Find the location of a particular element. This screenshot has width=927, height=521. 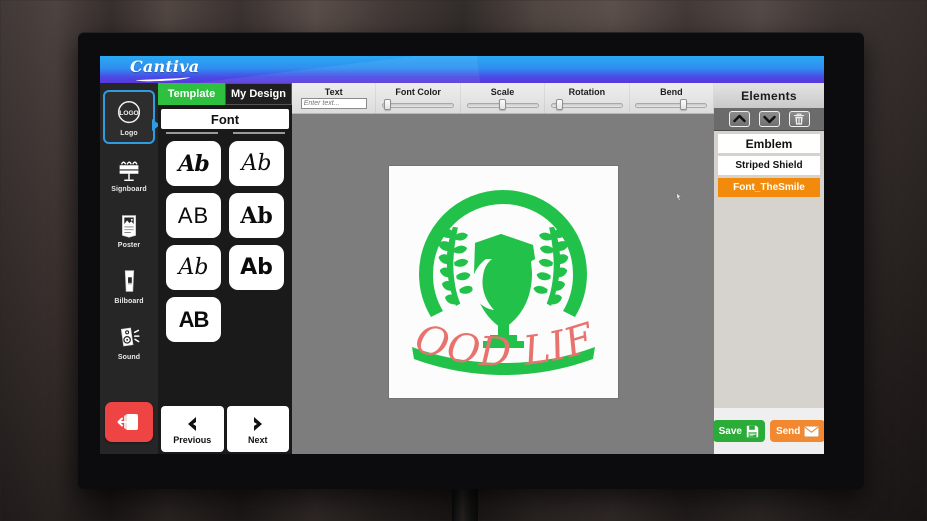

save-button: Save is located at coordinates (738, 431).